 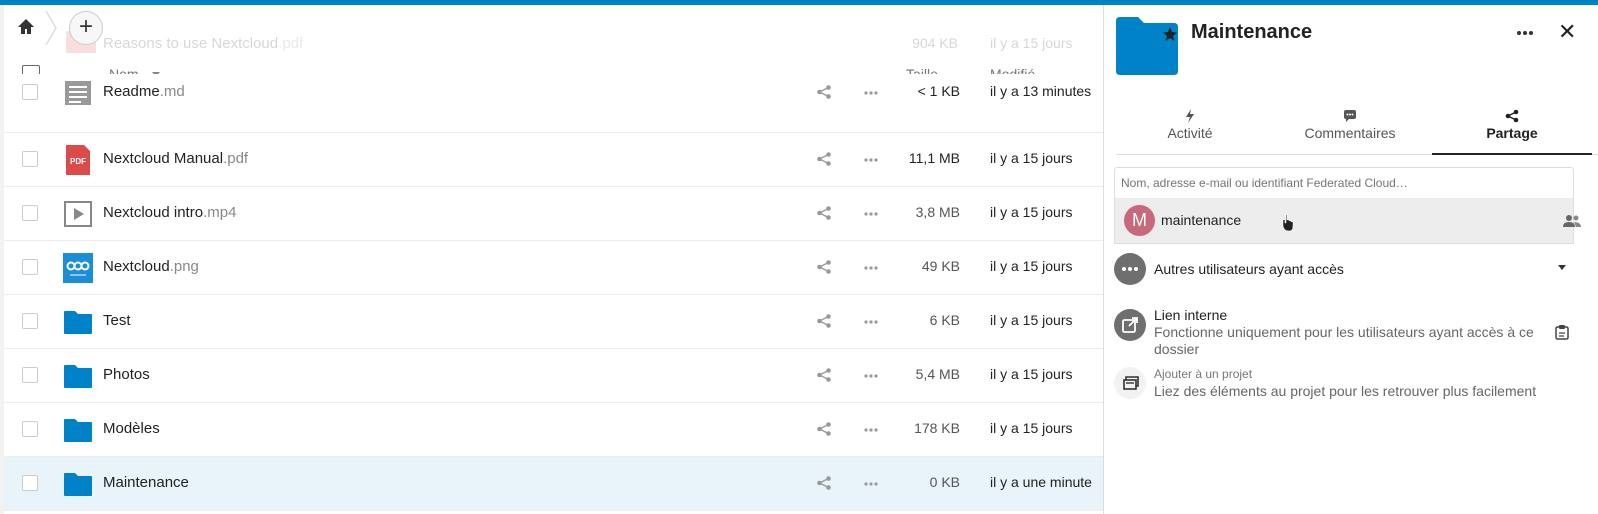 What do you see at coordinates (1288, 223) in the screenshot?
I see `hand-cursor-icon` at bounding box center [1288, 223].